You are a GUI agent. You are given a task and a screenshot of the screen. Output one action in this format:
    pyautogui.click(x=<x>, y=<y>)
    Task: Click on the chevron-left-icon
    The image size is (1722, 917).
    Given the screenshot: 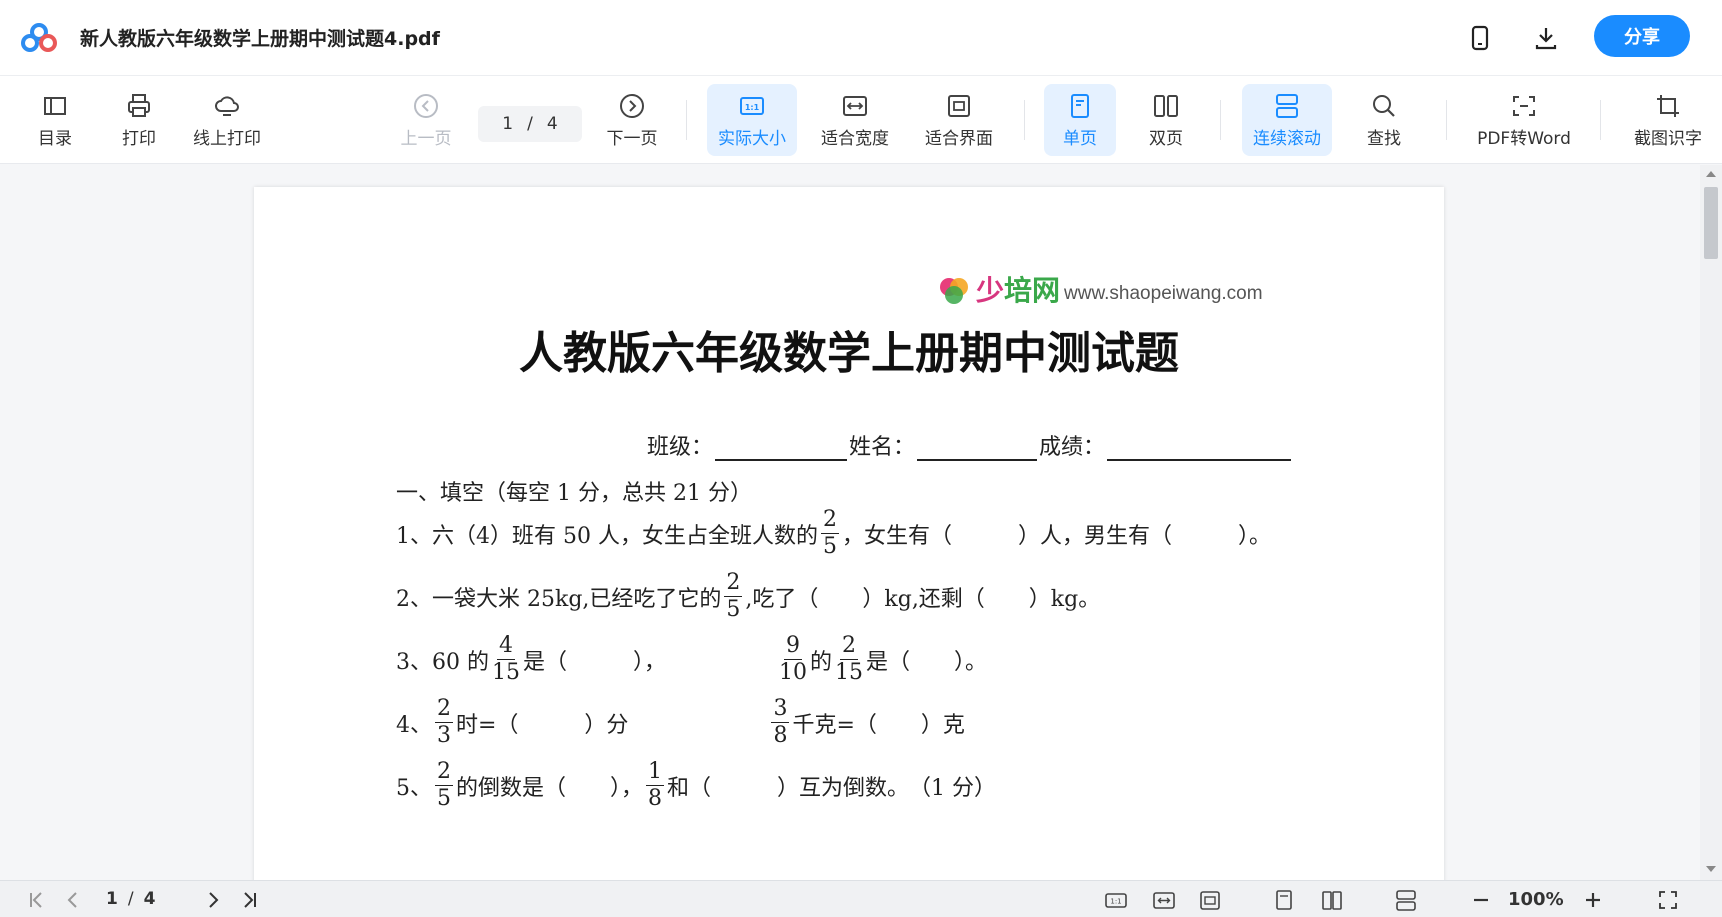 What is the action you would take?
    pyautogui.click(x=72, y=900)
    